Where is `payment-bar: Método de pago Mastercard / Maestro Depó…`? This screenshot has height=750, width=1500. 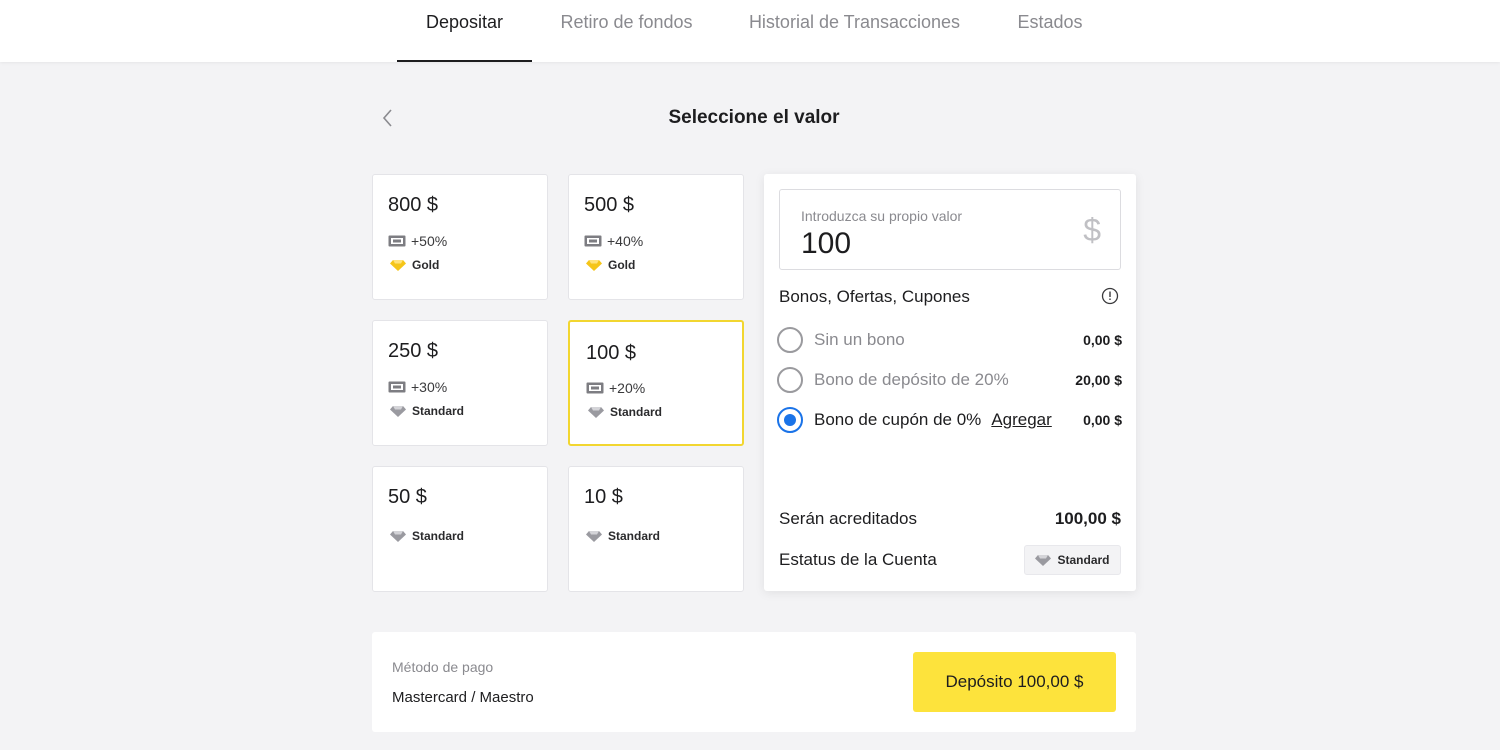 payment-bar: Método de pago Mastercard / Maestro Depó… is located at coordinates (754, 682).